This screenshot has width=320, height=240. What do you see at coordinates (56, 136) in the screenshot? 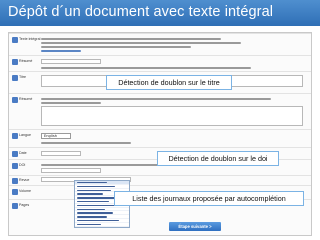
I see `language-select: English` at bounding box center [56, 136].